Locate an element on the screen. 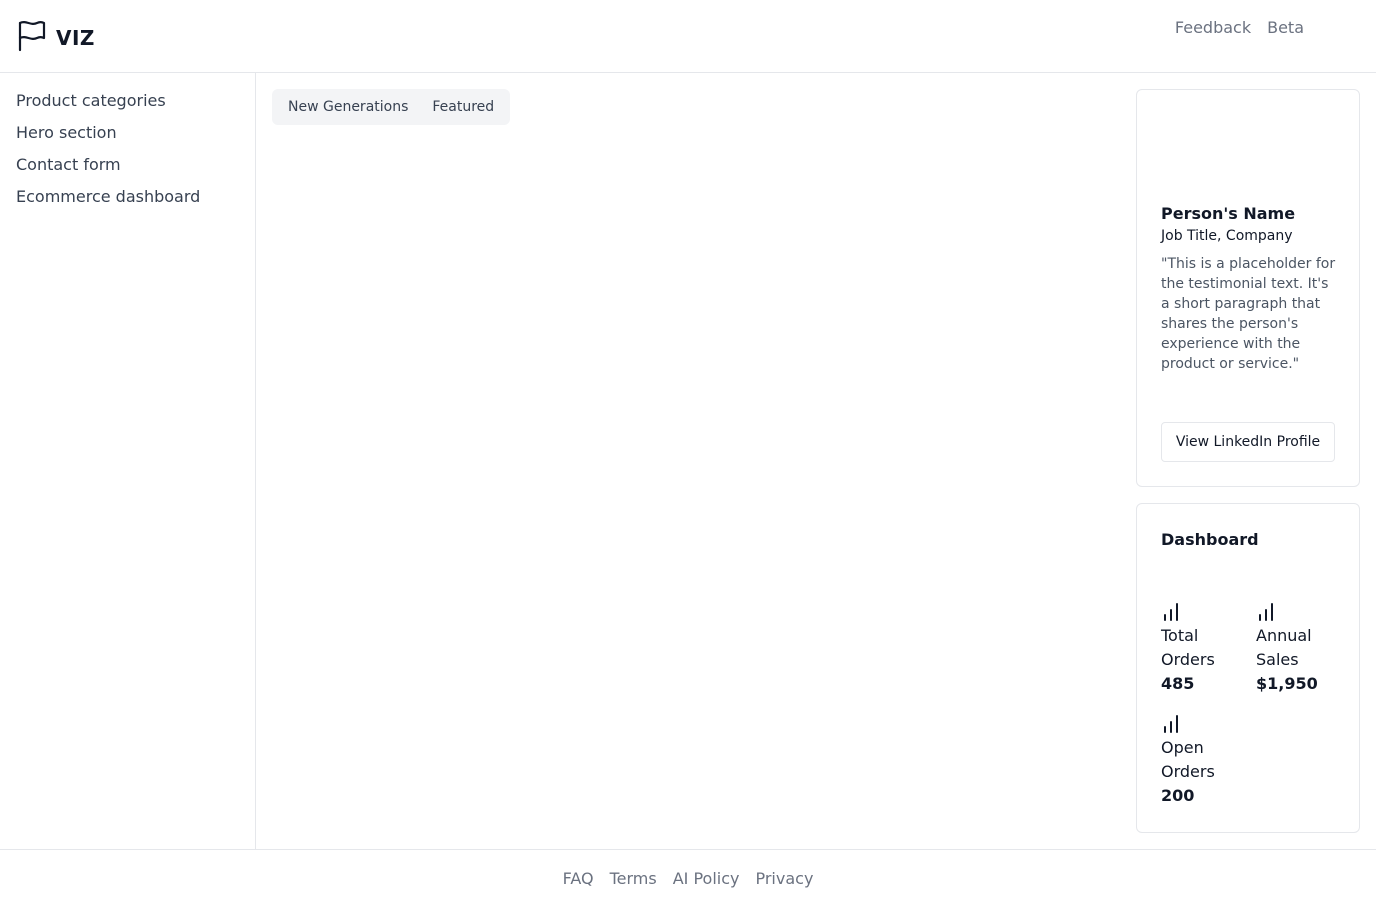 The width and height of the screenshot is (1376, 906). tab-featured: Featured is located at coordinates (463, 107).